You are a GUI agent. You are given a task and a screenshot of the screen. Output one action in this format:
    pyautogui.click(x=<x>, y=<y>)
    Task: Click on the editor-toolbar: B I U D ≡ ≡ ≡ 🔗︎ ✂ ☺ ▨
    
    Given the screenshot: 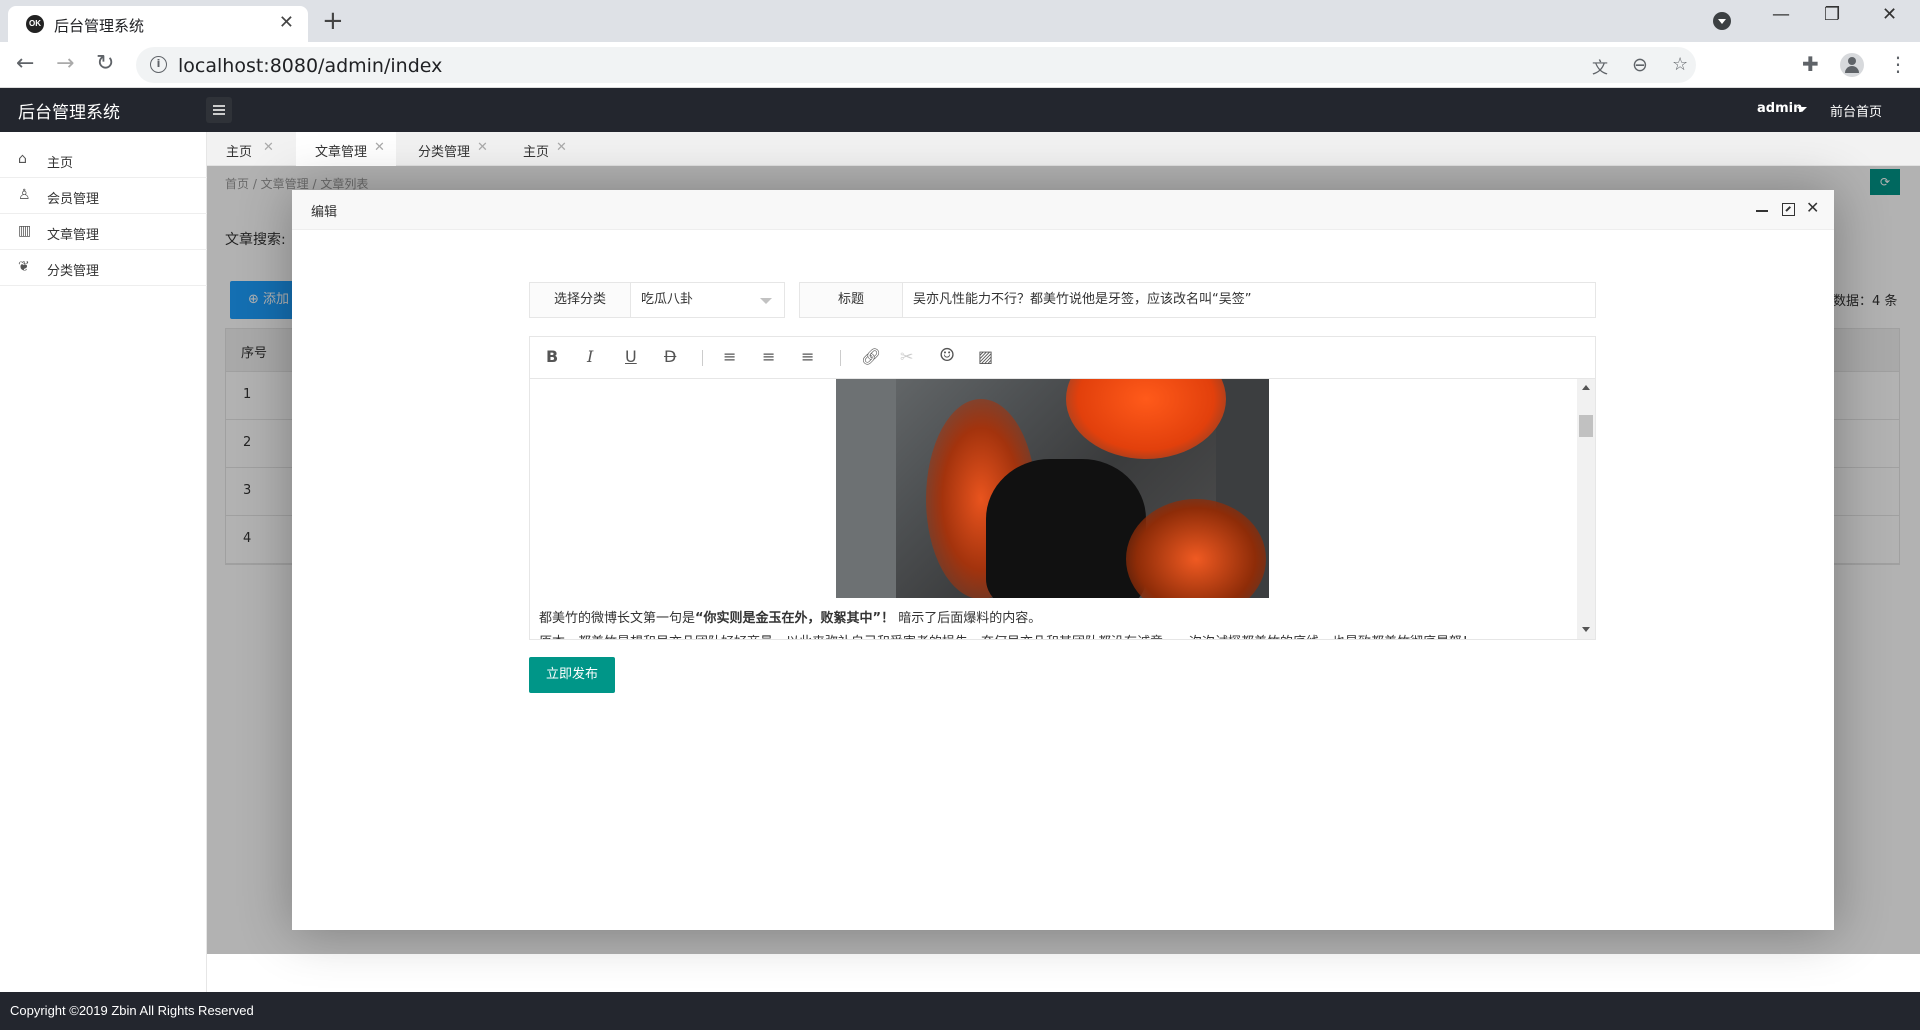 What is the action you would take?
    pyautogui.click(x=1062, y=358)
    